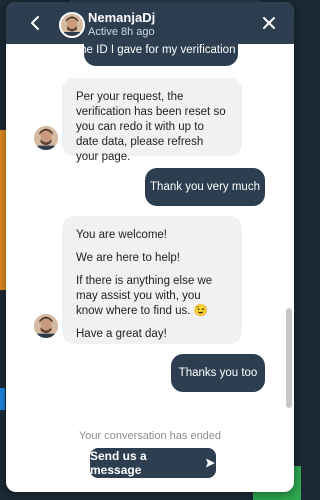  I want to click on close-button, so click(269, 23).